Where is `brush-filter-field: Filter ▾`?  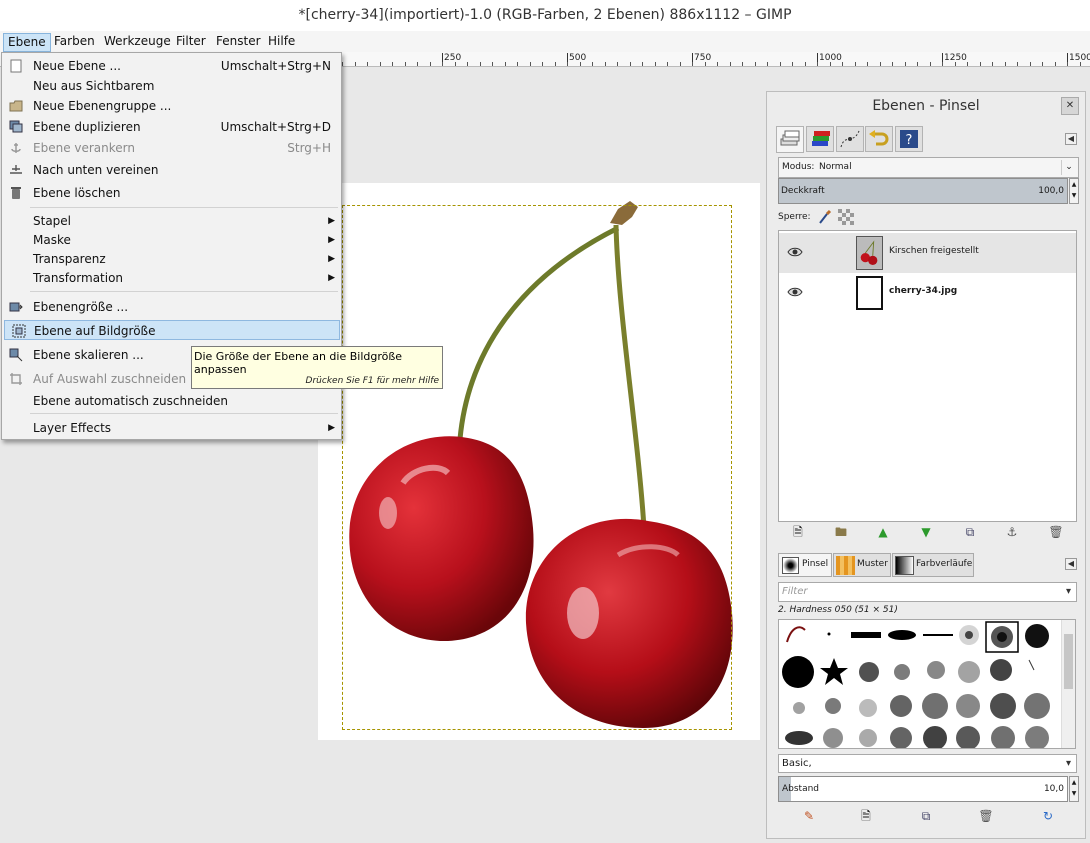 brush-filter-field: Filter ▾ is located at coordinates (927, 592).